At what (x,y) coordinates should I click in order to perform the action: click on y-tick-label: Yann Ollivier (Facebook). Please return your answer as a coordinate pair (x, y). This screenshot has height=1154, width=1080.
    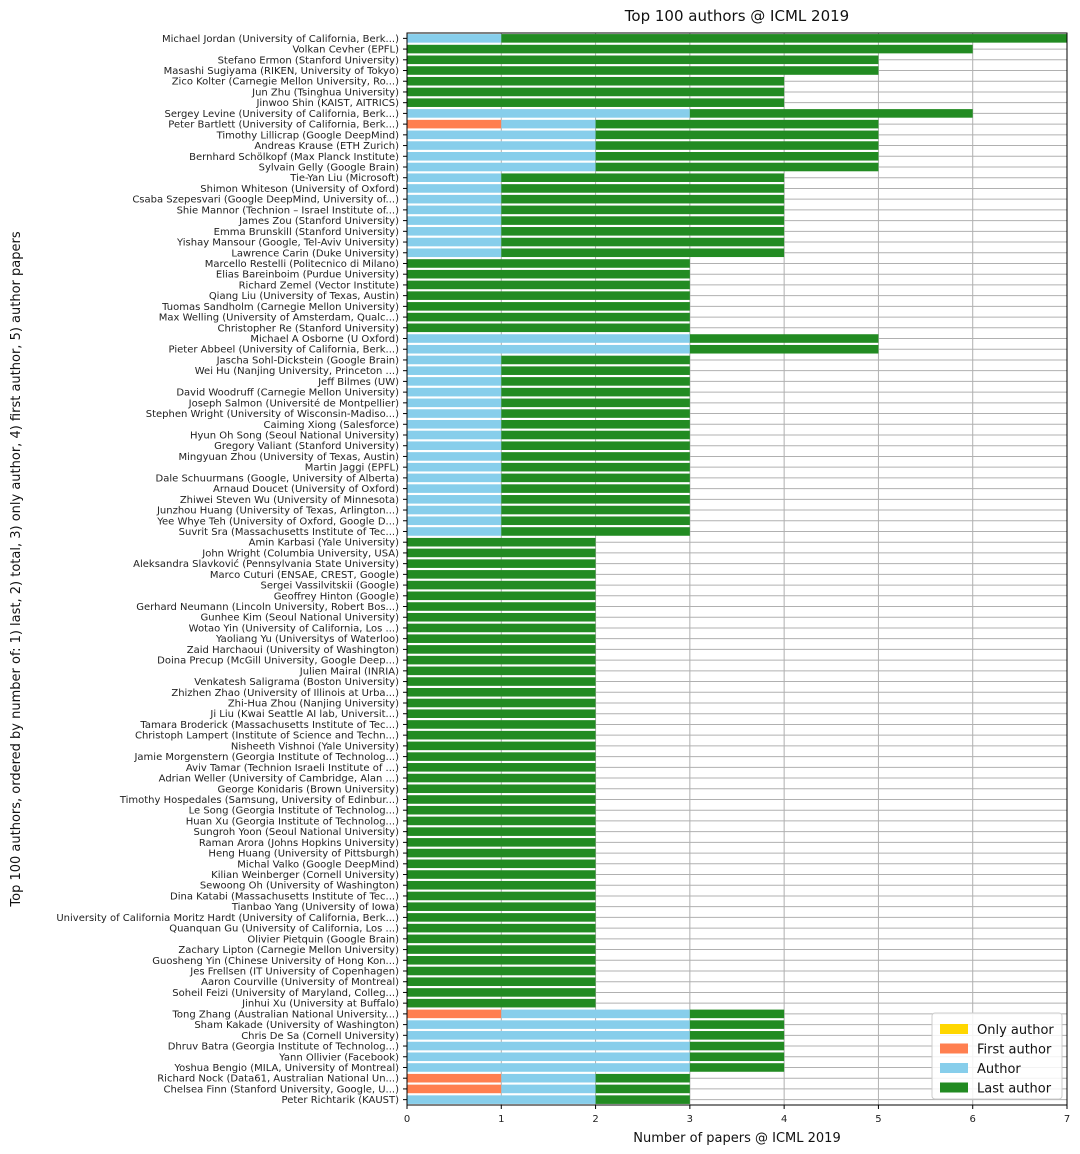
    Looking at the image, I should click on (338, 1057).